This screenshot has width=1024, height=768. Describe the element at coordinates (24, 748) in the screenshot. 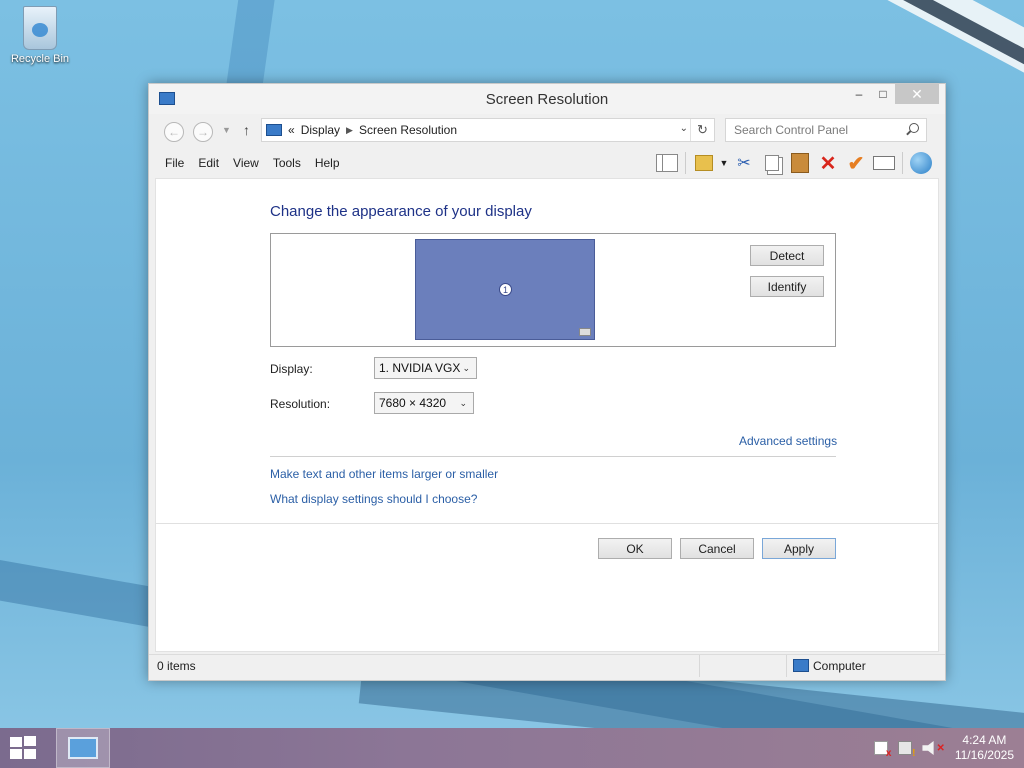

I see `start-button` at that location.